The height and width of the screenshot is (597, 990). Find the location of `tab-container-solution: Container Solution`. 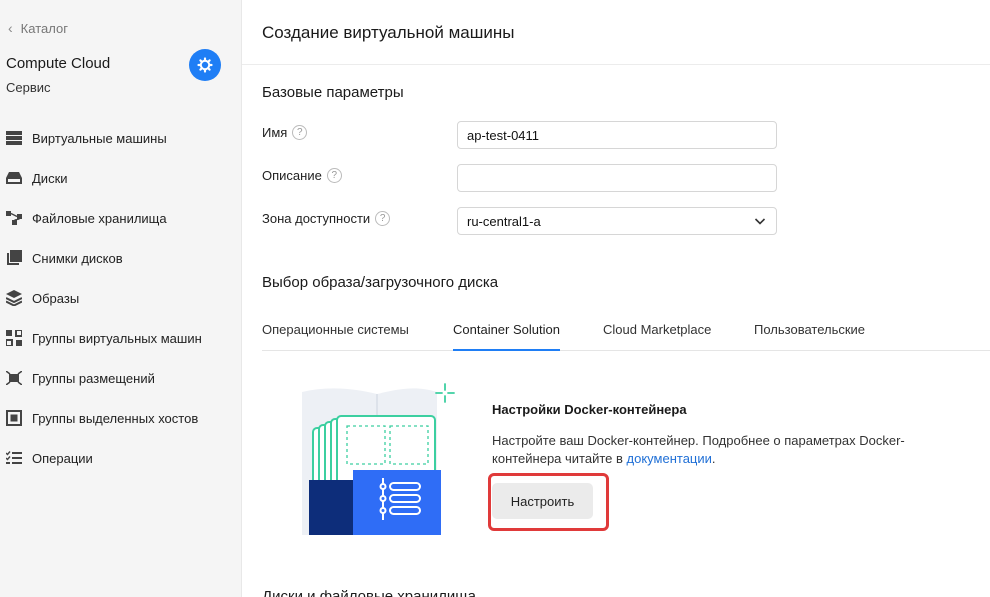

tab-container-solution: Container Solution is located at coordinates (506, 336).